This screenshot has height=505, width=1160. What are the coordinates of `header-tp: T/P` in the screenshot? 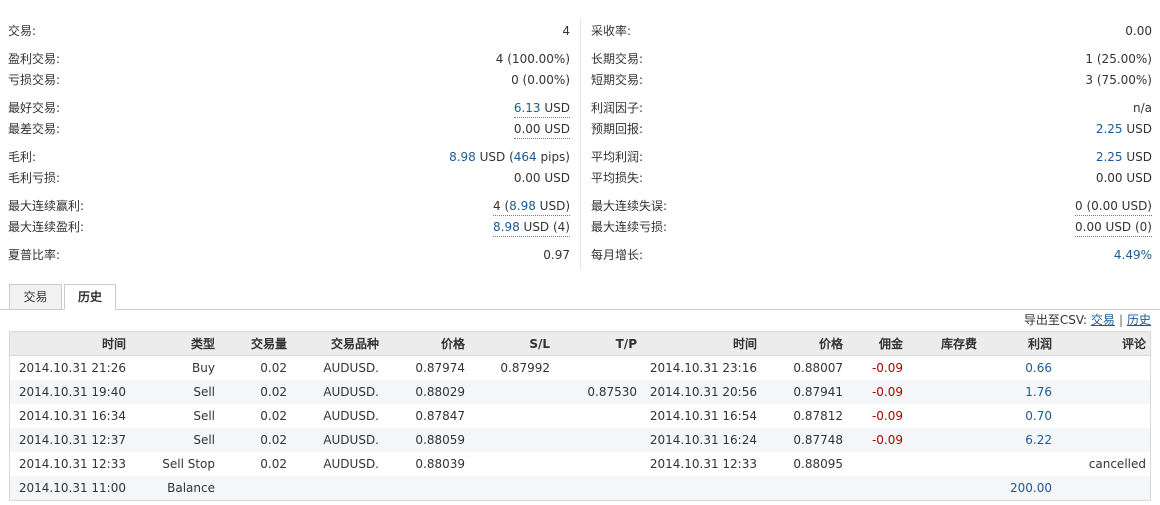 It's located at (593, 344).